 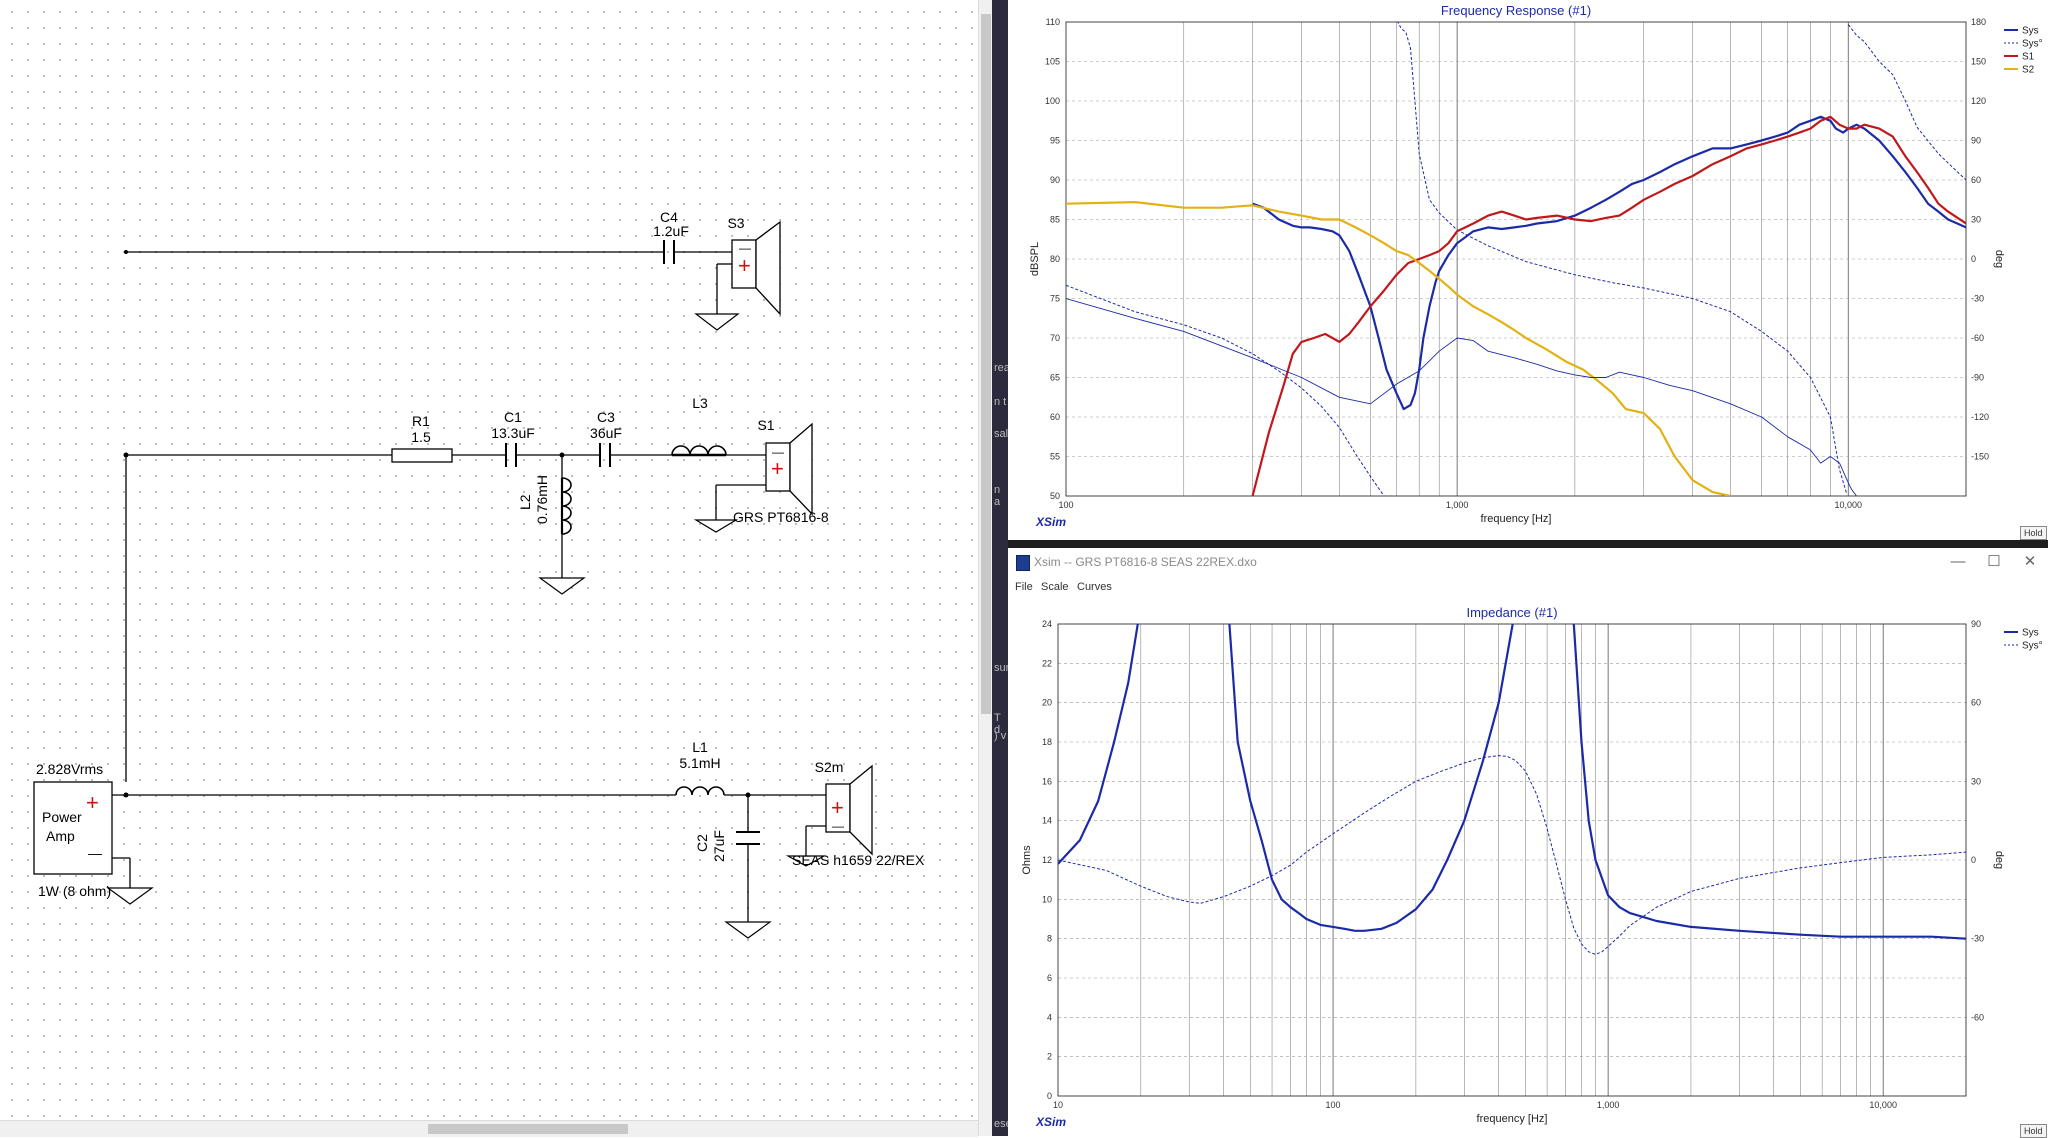 I want to click on y2-tick-label: 180, so click(x=1978, y=22).